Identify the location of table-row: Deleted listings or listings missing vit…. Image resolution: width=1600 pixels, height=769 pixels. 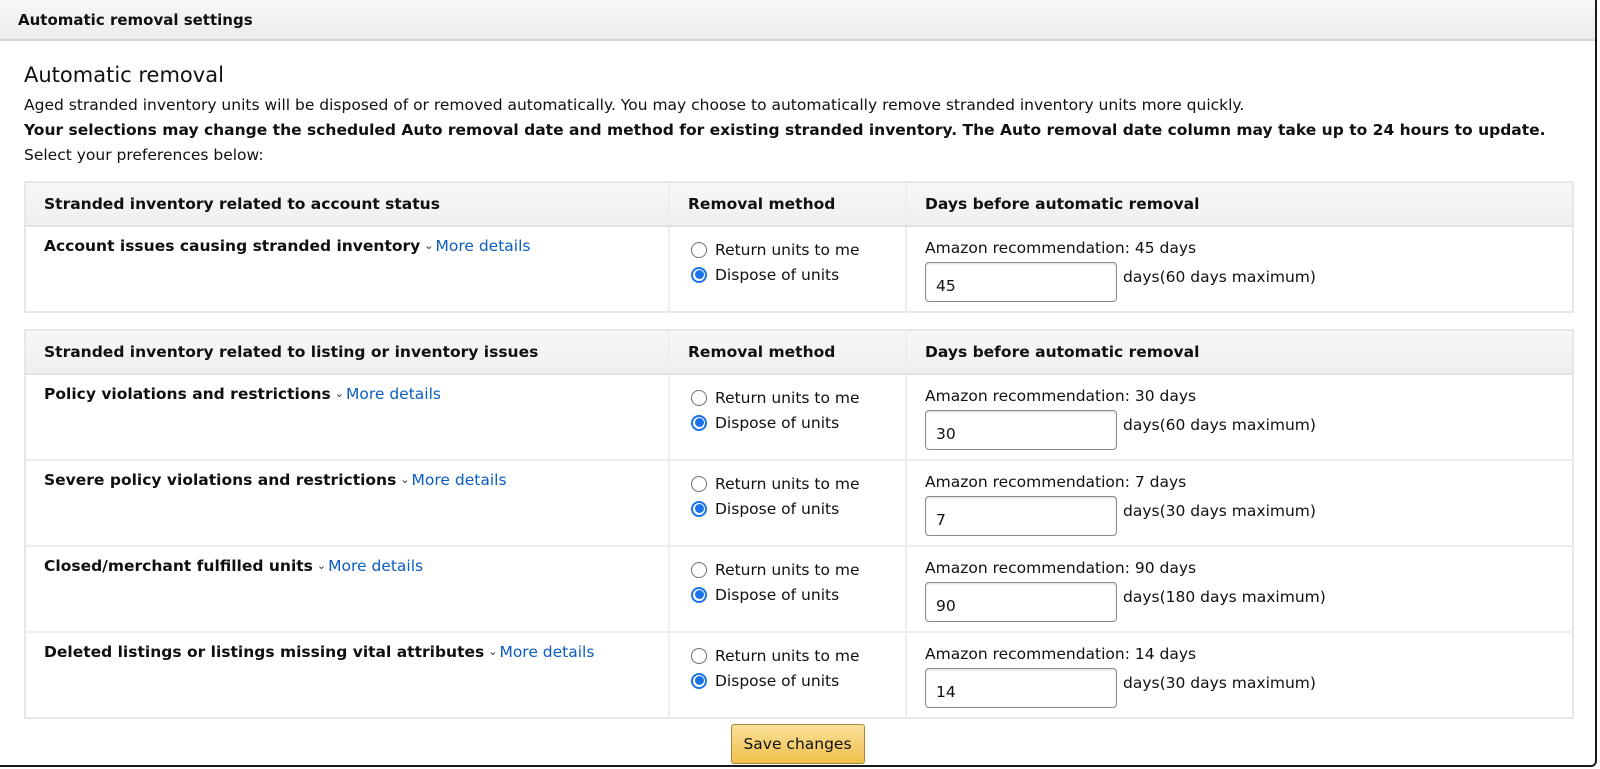
(799, 674).